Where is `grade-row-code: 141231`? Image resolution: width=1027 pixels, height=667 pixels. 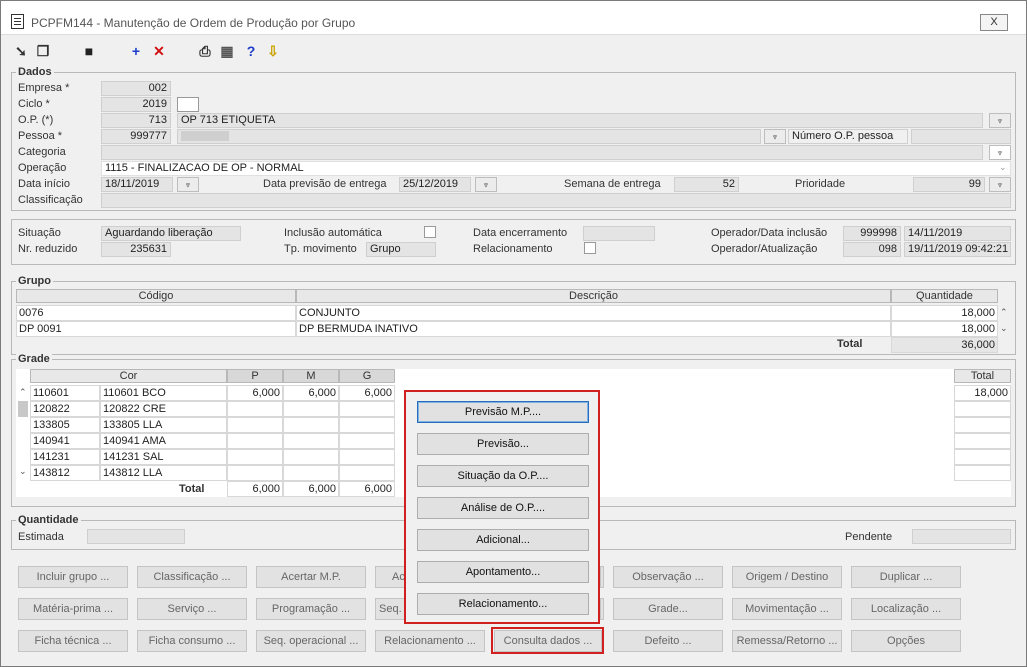
grade-row-code: 141231 is located at coordinates (65, 457).